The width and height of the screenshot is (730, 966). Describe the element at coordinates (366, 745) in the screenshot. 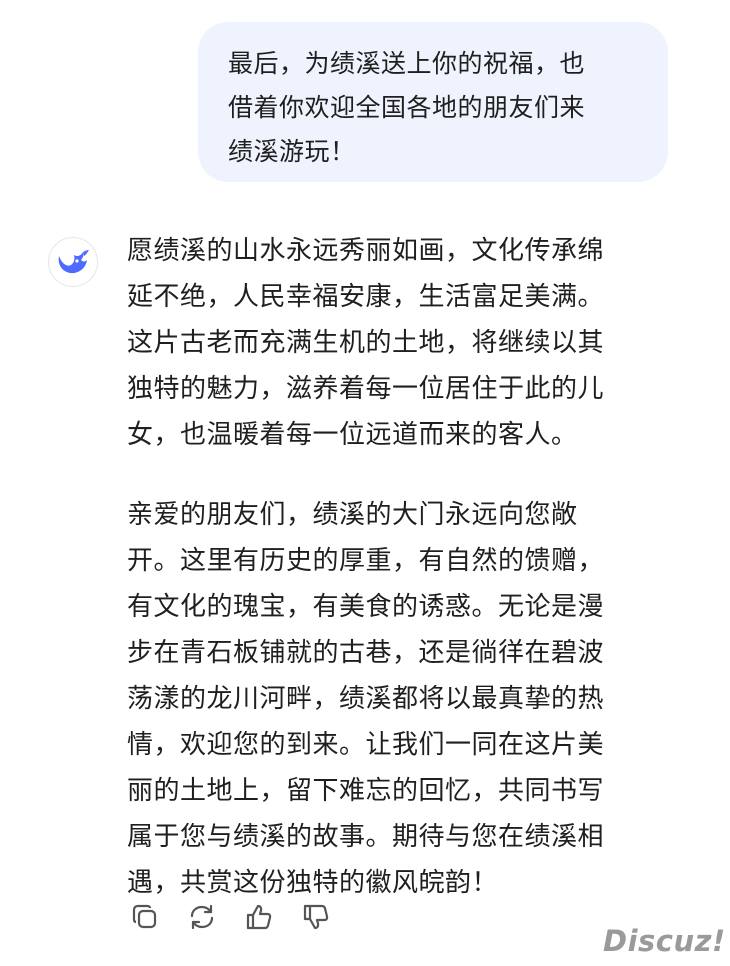

I see `reply-line: 情，欢迎您的到来。让我们一同在这片美` at that location.